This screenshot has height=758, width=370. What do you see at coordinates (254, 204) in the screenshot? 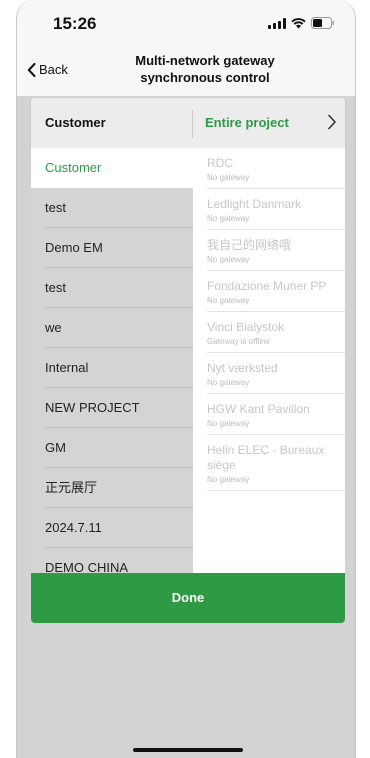
I see `project-name: Ledlight Danmark` at bounding box center [254, 204].